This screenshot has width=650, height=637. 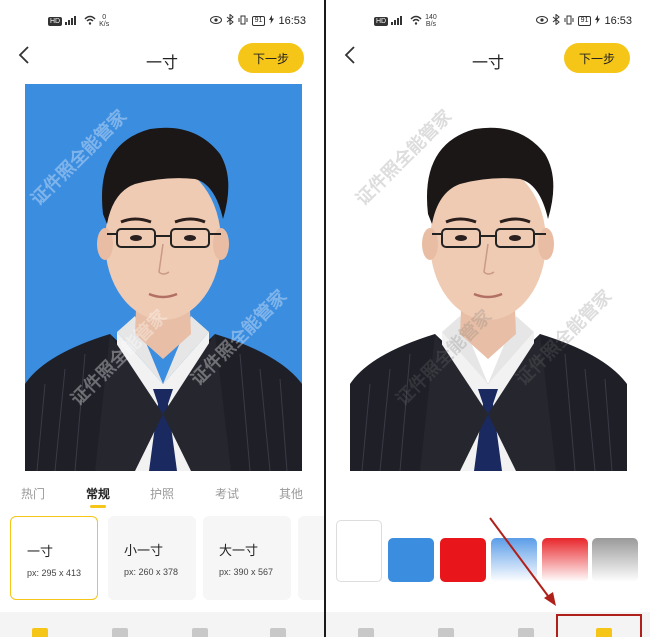 What do you see at coordinates (162, 624) in the screenshot?
I see `bottom-toolbar` at bounding box center [162, 624].